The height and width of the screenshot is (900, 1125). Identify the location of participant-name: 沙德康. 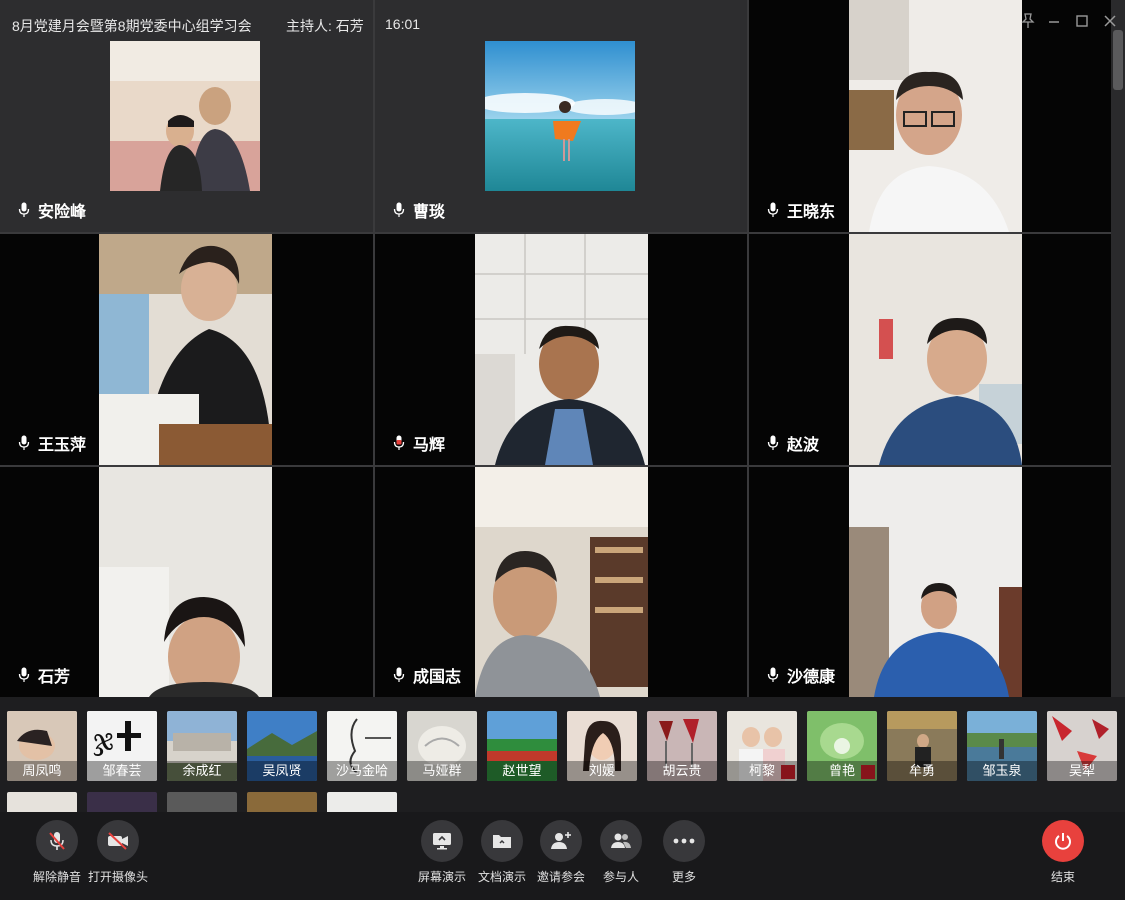
(811, 677).